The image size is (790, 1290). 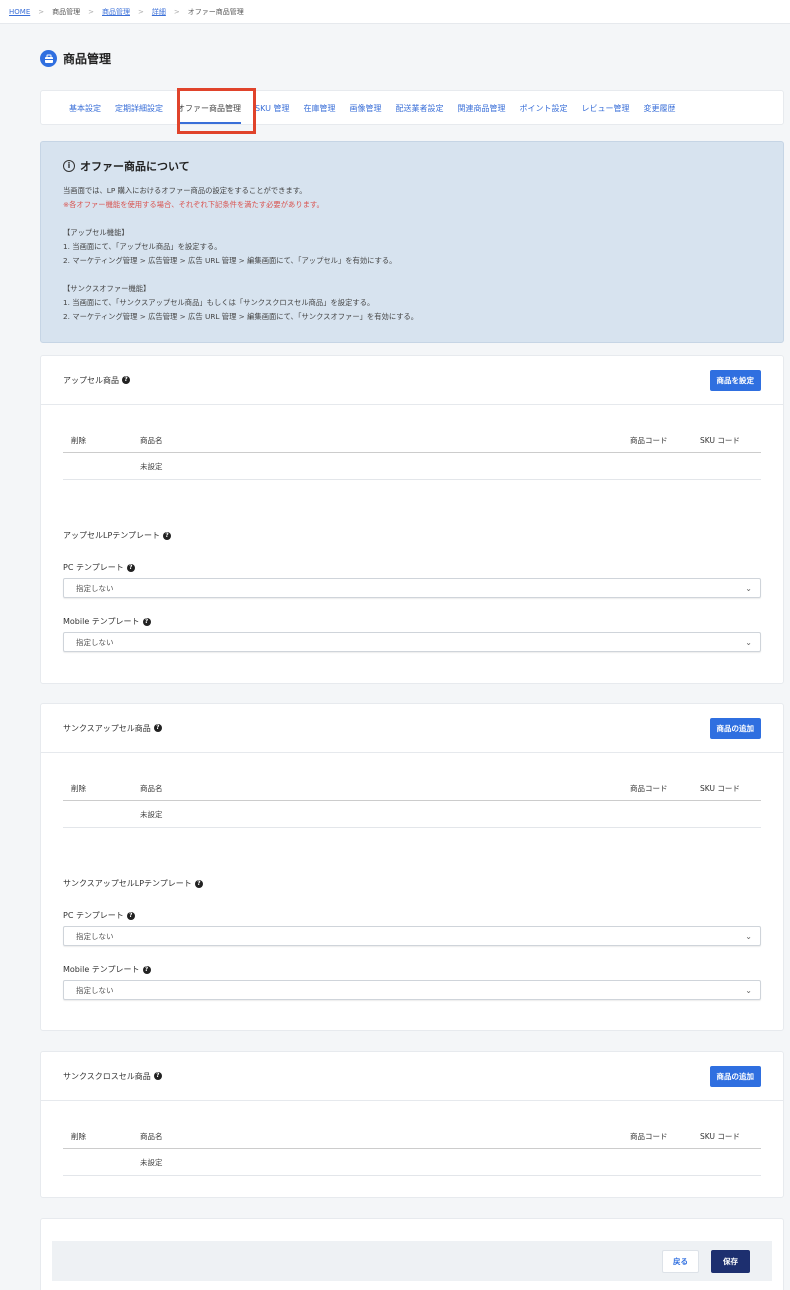 What do you see at coordinates (107, 288) in the screenshot?
I see `info-thanks-heading: 【サンクスオファー機能】` at bounding box center [107, 288].